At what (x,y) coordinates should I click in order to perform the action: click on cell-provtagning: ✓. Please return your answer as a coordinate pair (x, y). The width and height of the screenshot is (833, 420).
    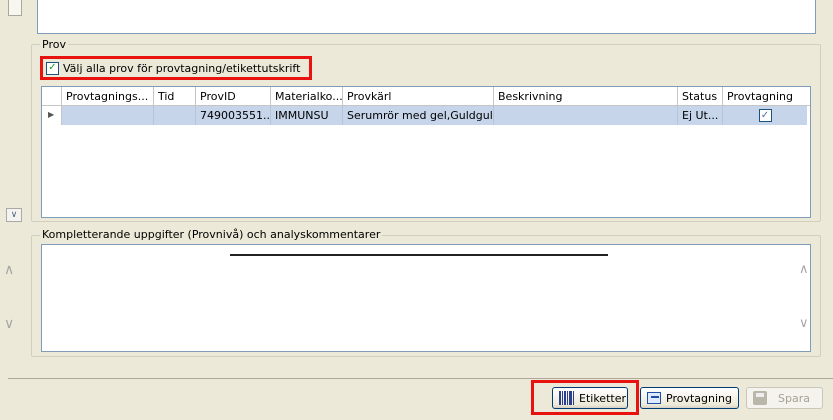
    Looking at the image, I should click on (765, 115).